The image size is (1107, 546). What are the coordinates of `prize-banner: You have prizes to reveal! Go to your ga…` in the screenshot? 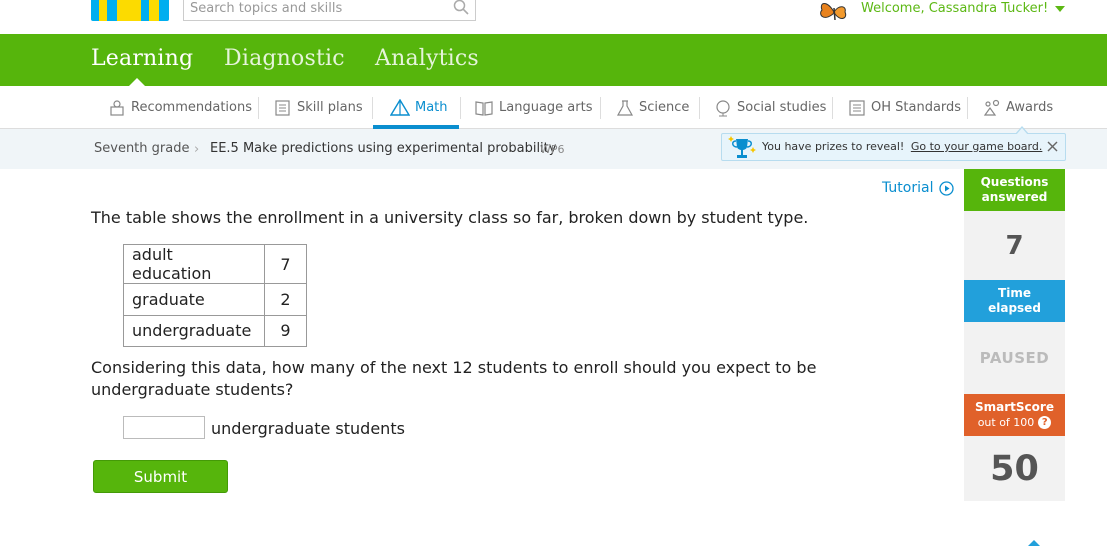 It's located at (893, 143).